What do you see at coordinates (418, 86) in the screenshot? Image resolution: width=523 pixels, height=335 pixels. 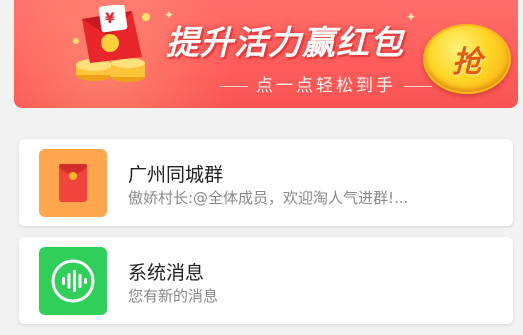 I see `subtitle-right-dash` at bounding box center [418, 86].